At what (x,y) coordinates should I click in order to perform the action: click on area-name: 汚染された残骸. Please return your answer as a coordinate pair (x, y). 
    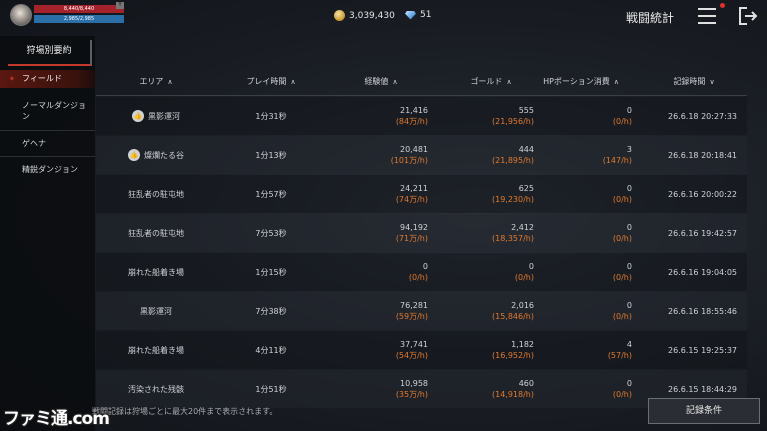
    Looking at the image, I should click on (156, 389).